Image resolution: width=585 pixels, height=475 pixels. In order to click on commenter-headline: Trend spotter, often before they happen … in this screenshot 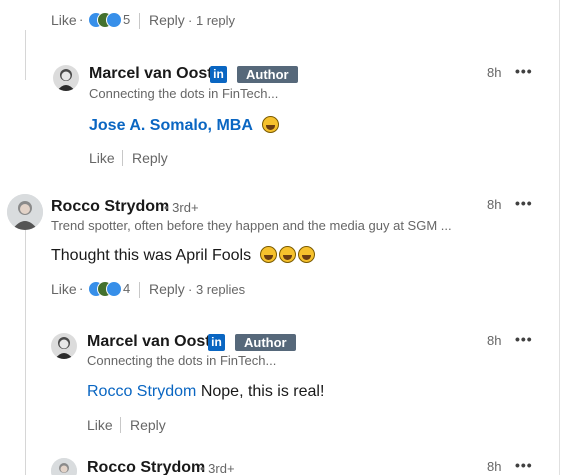, I will do `click(251, 225)`.